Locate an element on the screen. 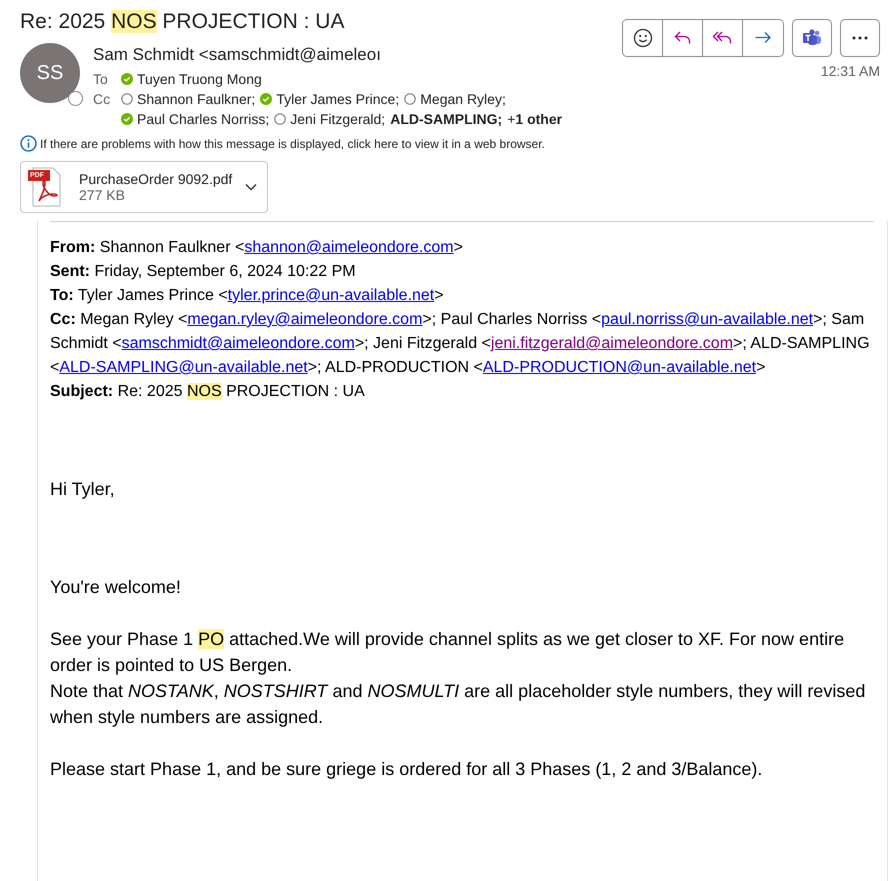 The image size is (891, 881). more-icon is located at coordinates (860, 38).